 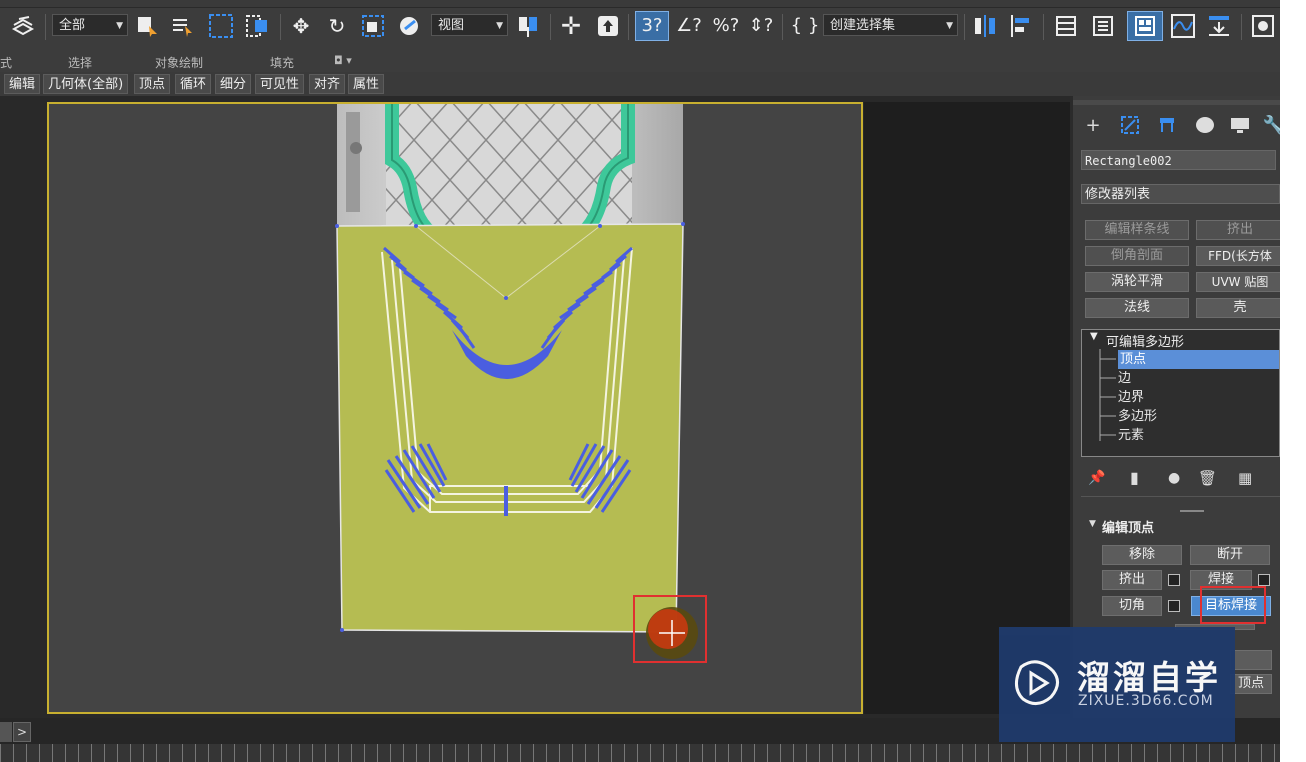 I want to click on door-handle-plate, so click(x=353, y=162).